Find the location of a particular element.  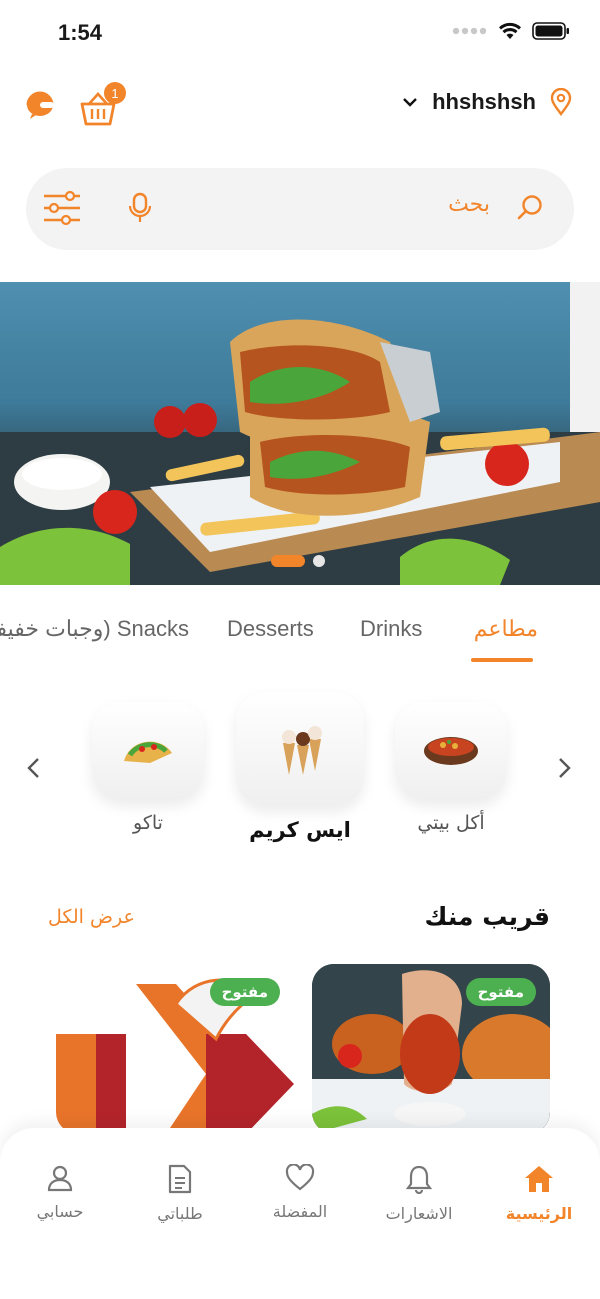

location-name: hhshshsh is located at coordinates (484, 101).